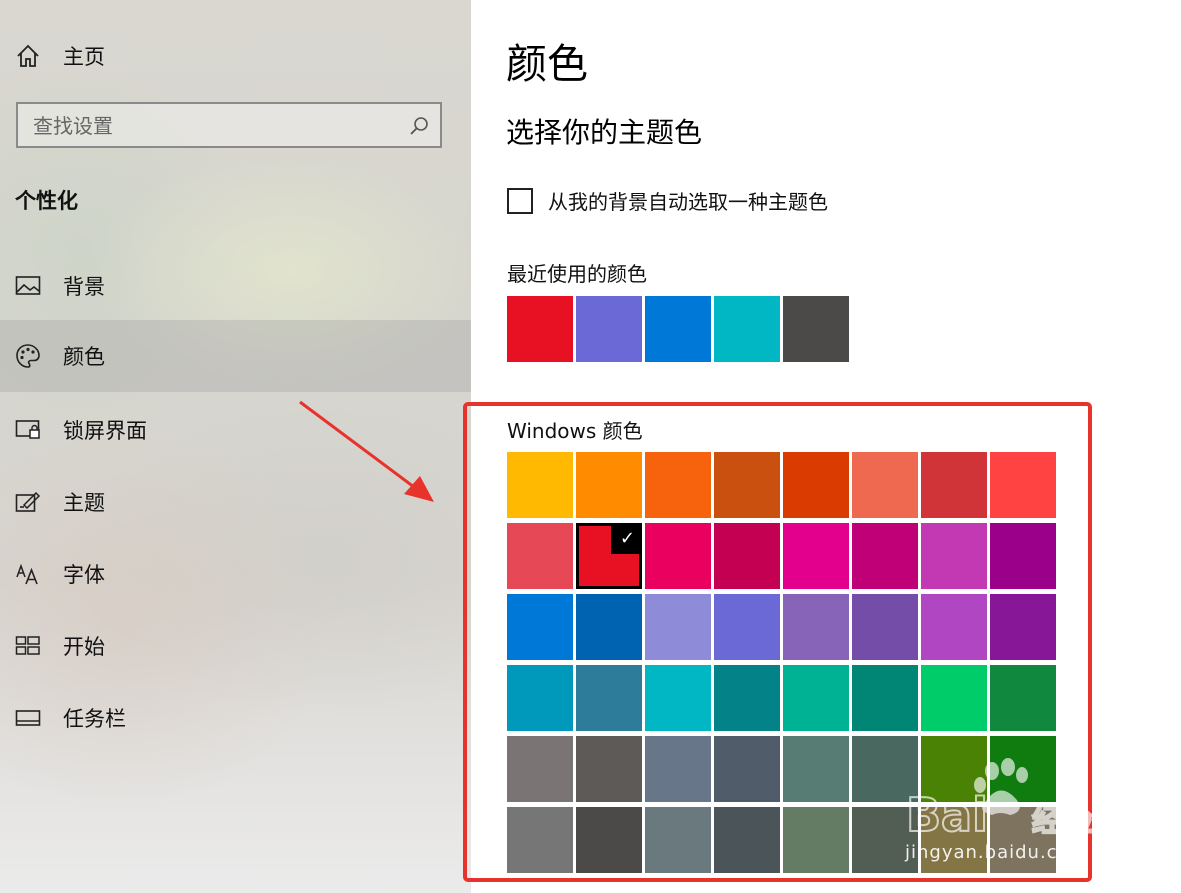  I want to click on auto-pick-checkbox, so click(520, 200).